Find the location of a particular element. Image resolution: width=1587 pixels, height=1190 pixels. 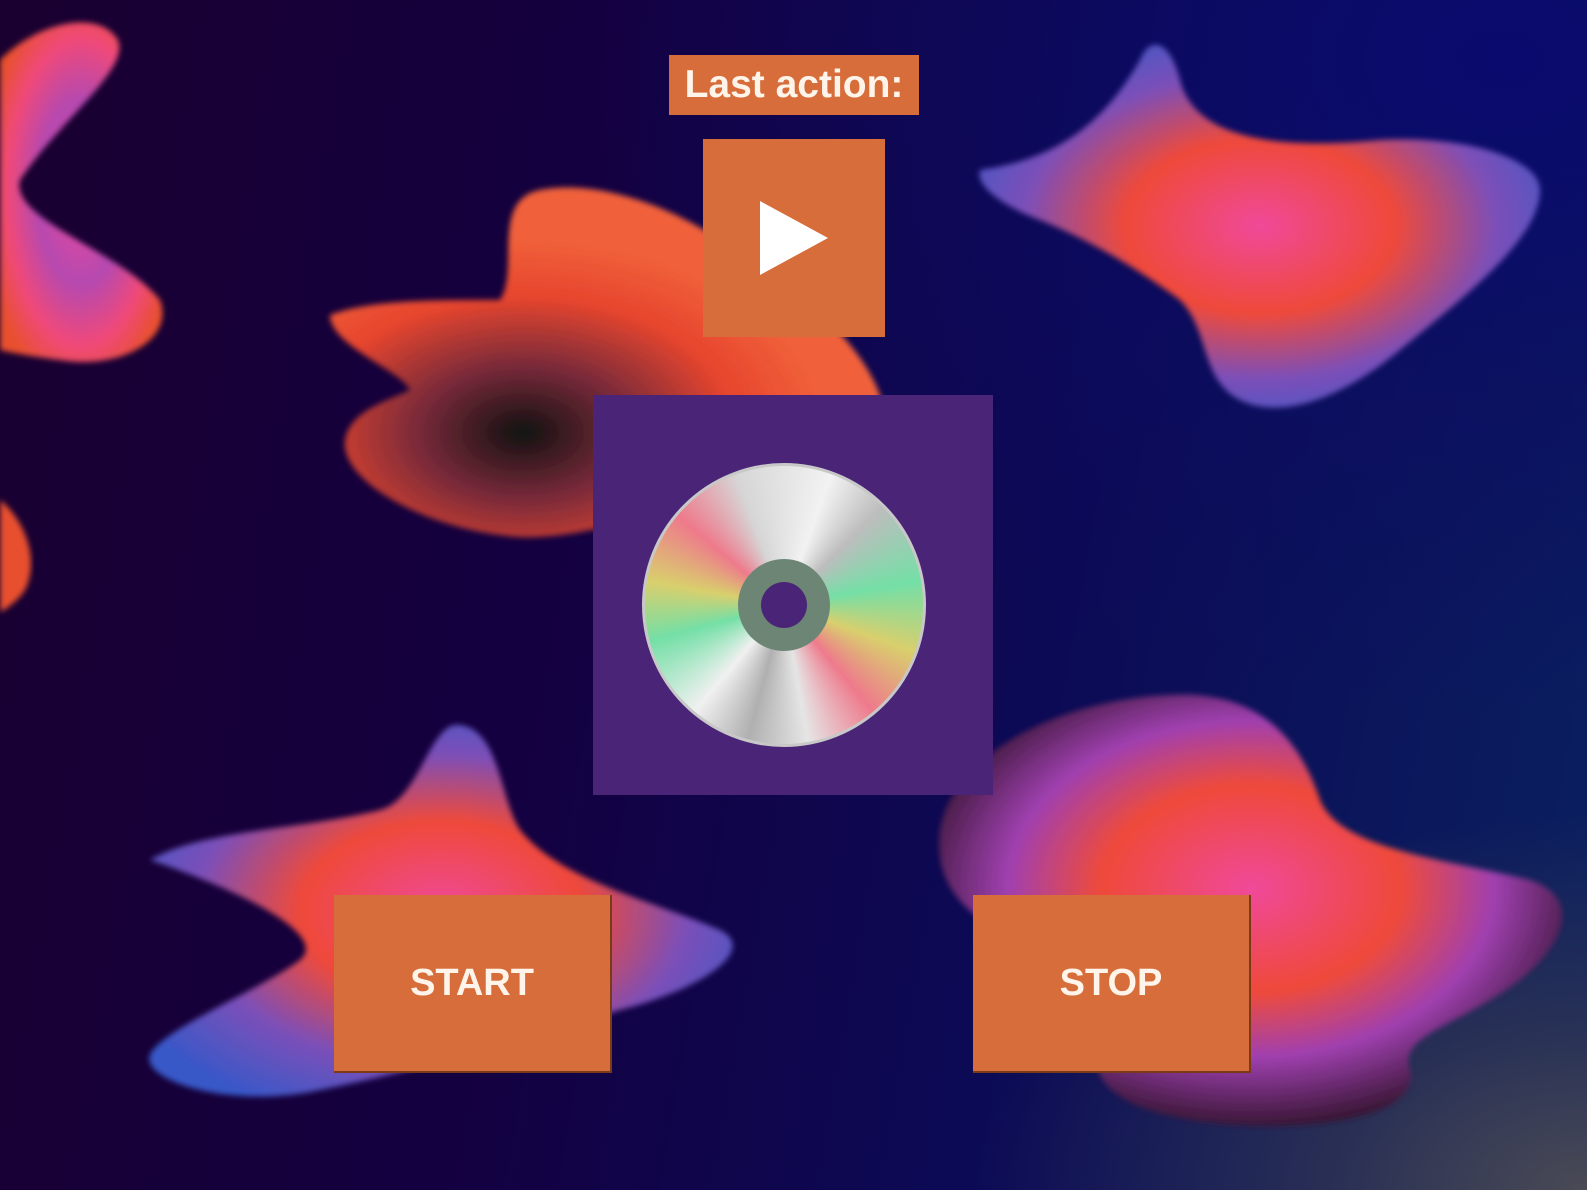

disc-center-hole is located at coordinates (784, 605).